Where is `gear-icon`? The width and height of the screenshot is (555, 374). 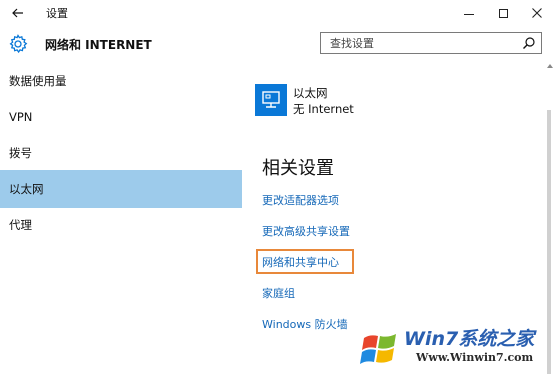
gear-icon is located at coordinates (18, 44).